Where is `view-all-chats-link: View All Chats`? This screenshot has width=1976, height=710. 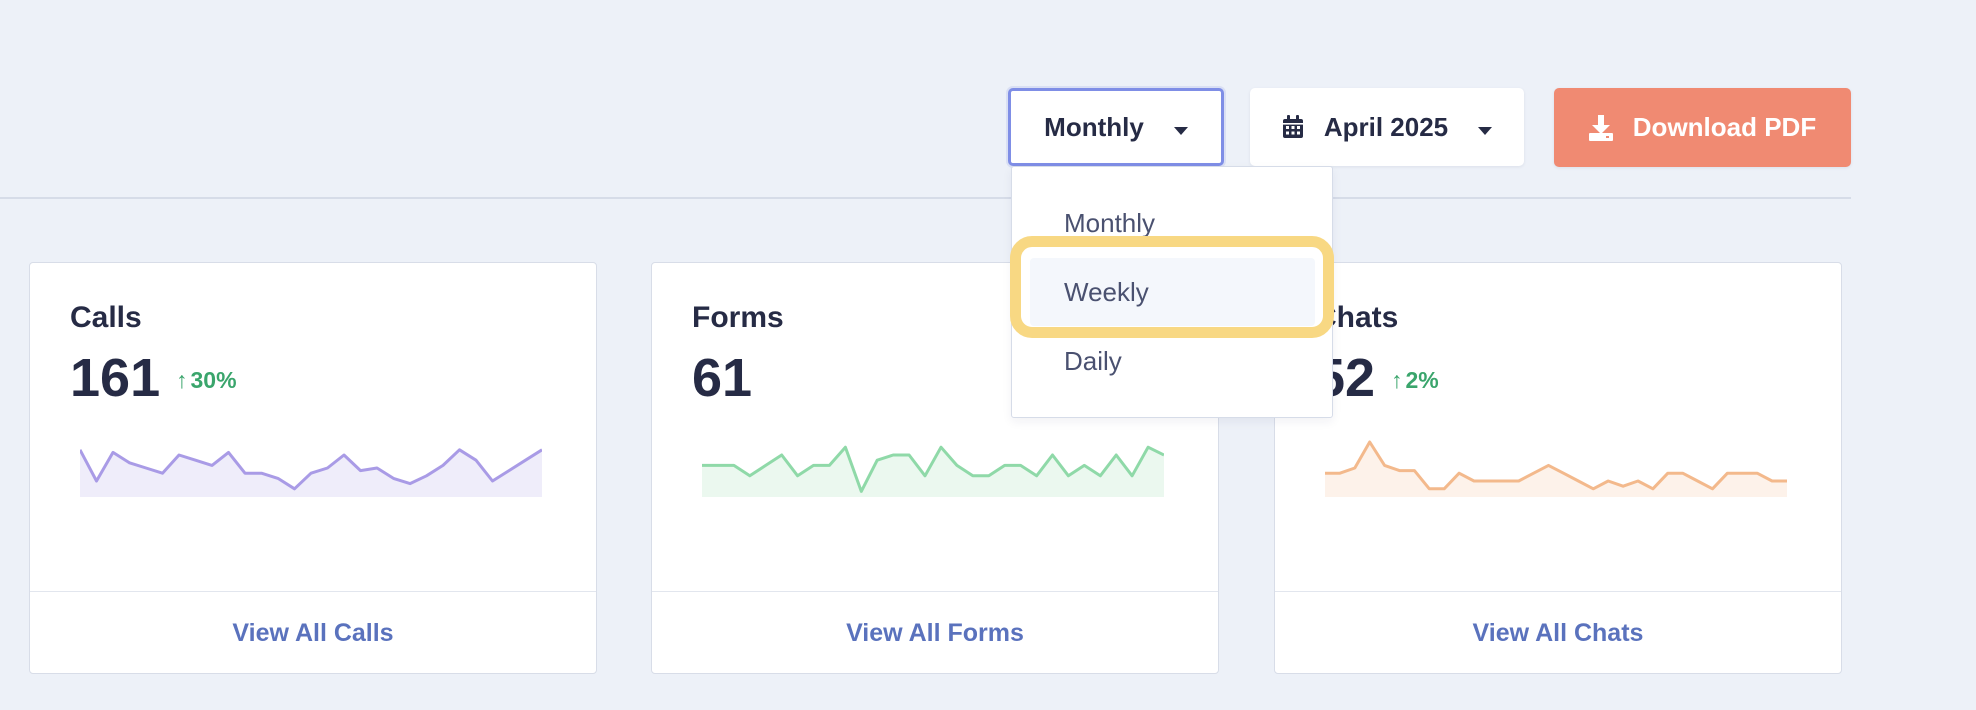 view-all-chats-link: View All Chats is located at coordinates (1558, 633).